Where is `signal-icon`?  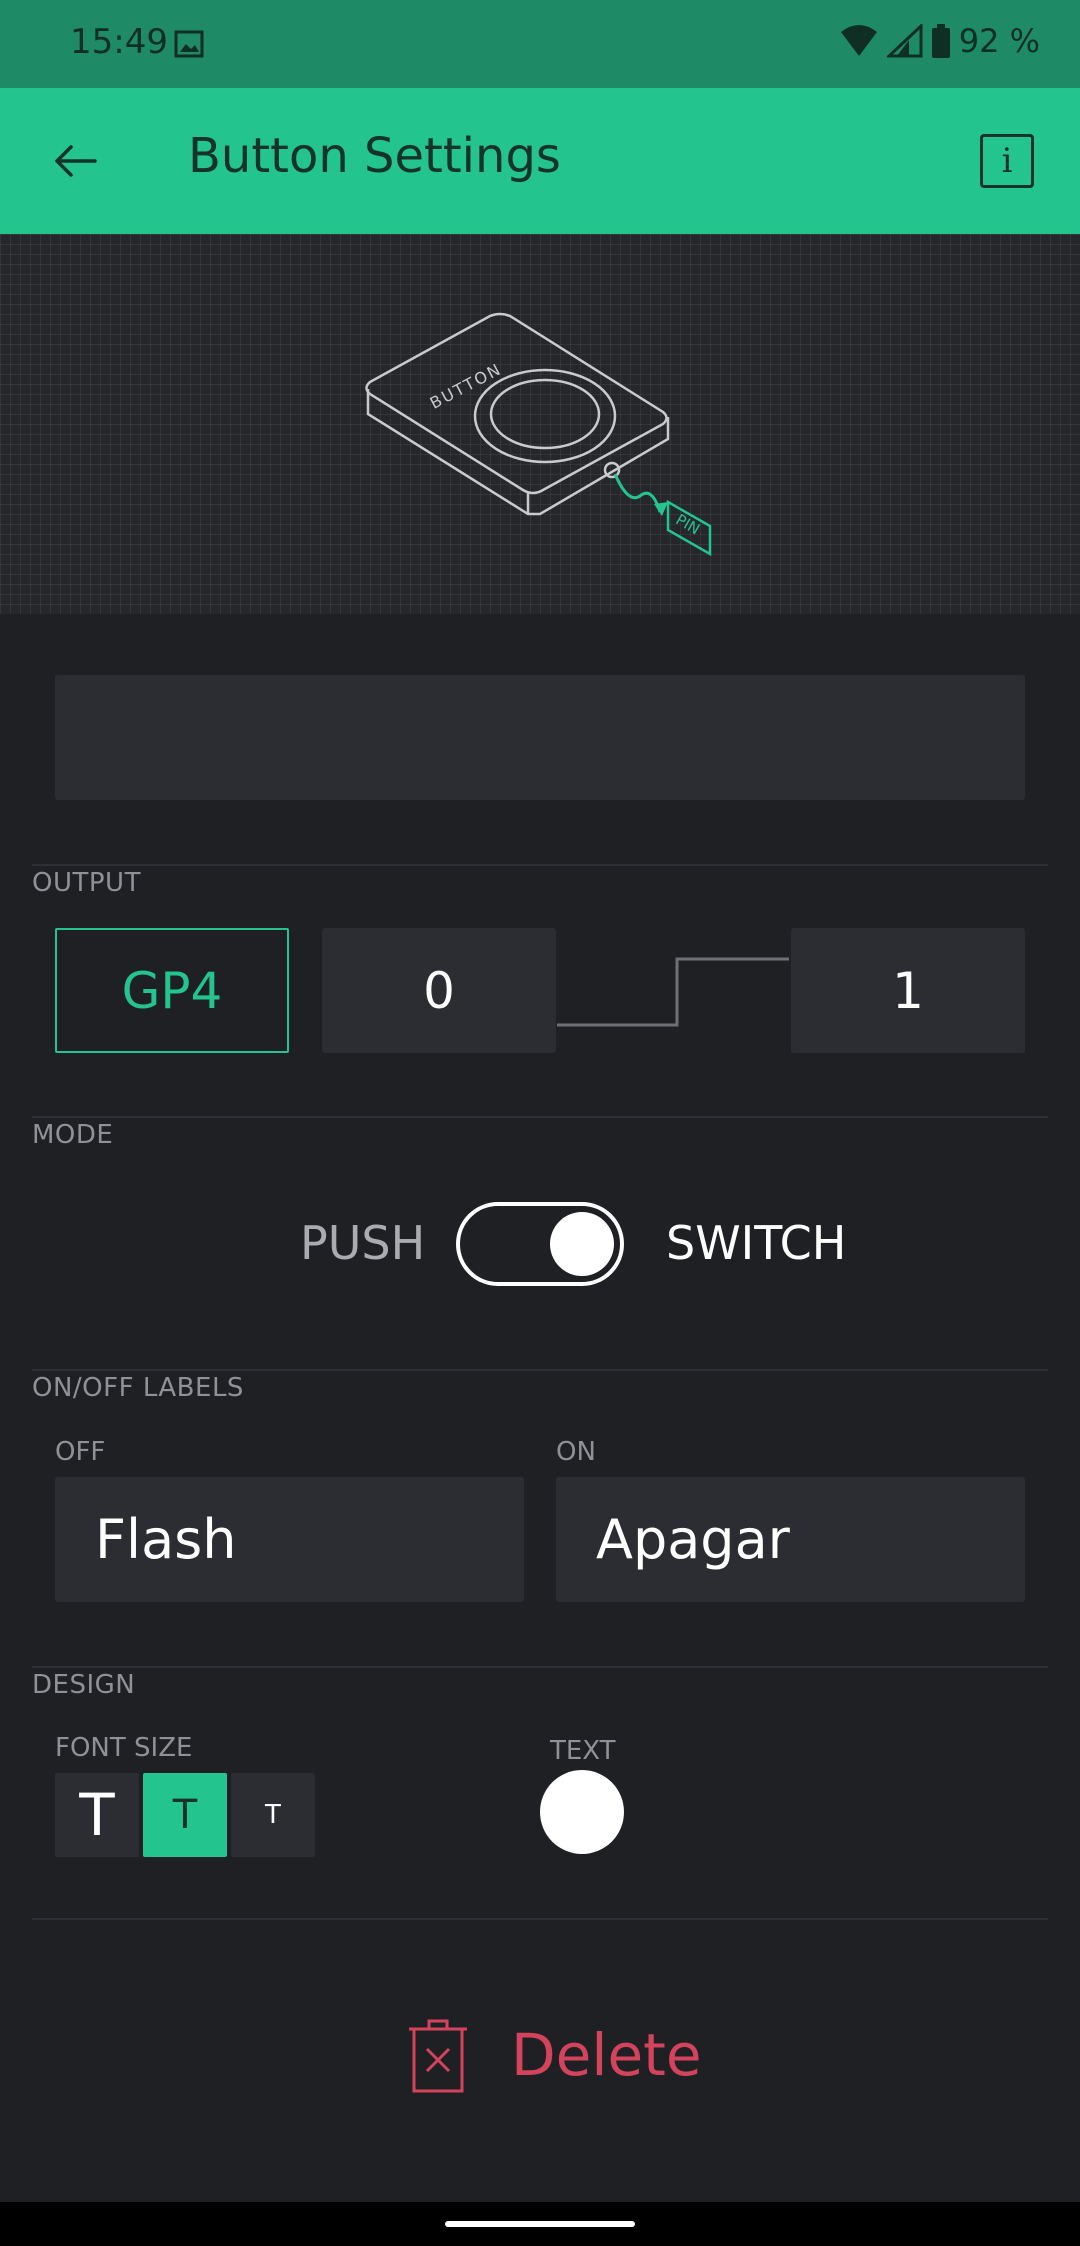 signal-icon is located at coordinates (904, 41).